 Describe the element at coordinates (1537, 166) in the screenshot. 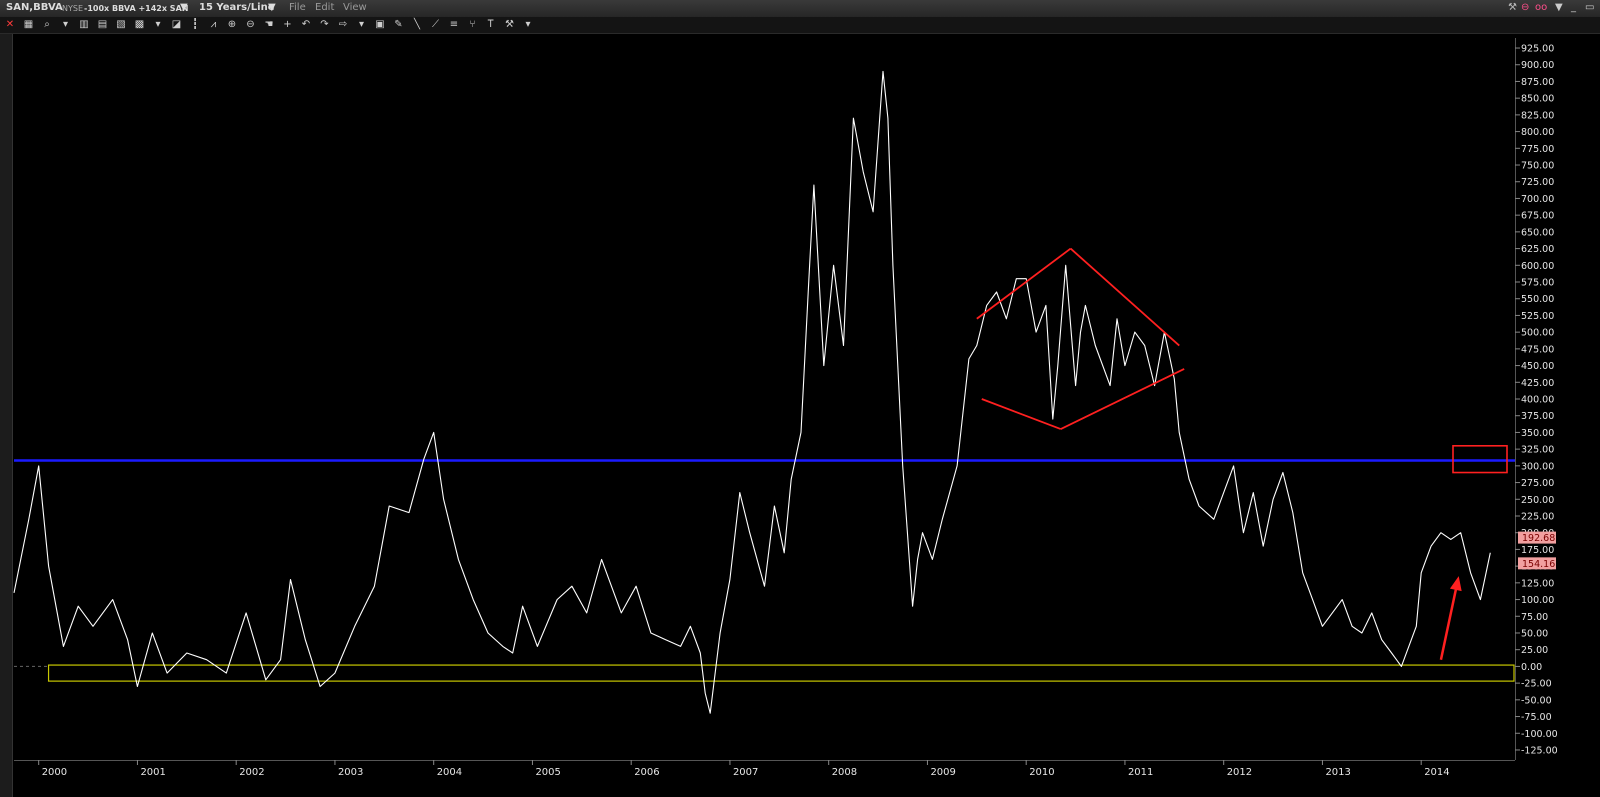

I see `y-tick-label: 750.00` at that location.